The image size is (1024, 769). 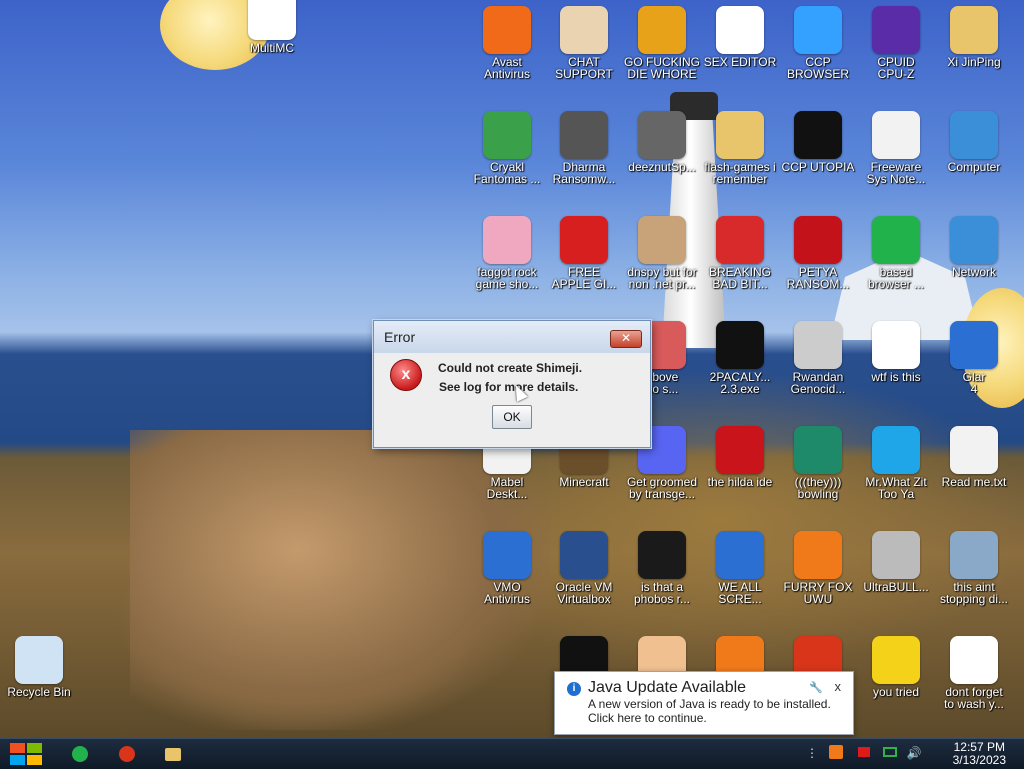 I want to click on desktop-icon: Oracle VM Virtualbox, so click(x=584, y=568).